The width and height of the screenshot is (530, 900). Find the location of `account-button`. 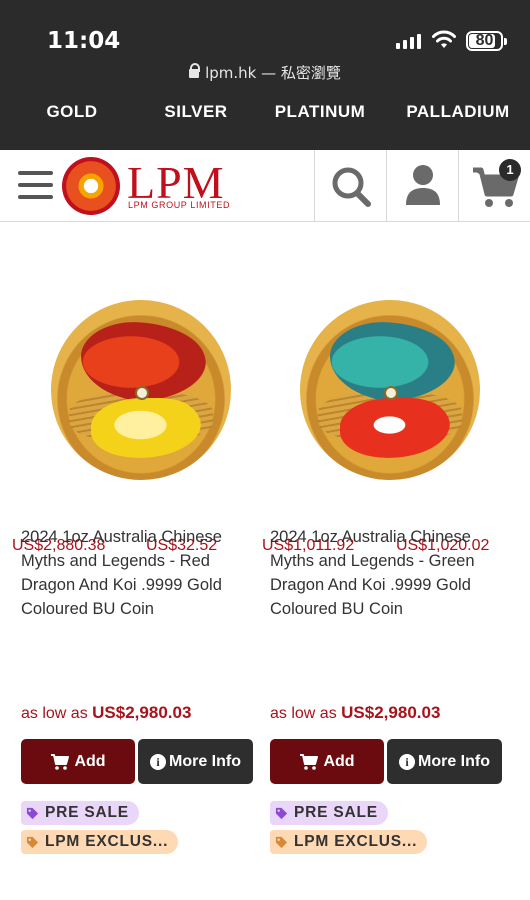

account-button is located at coordinates (422, 185).